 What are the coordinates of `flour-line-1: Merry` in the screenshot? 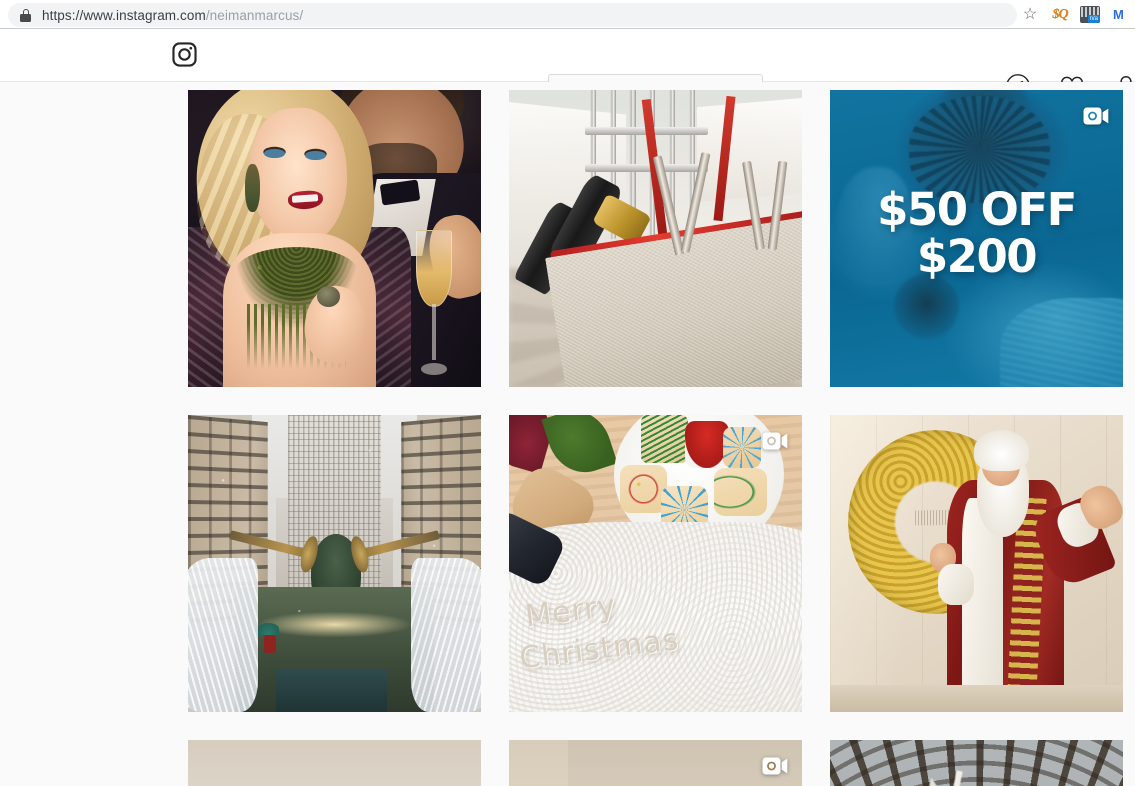 It's located at (570, 611).